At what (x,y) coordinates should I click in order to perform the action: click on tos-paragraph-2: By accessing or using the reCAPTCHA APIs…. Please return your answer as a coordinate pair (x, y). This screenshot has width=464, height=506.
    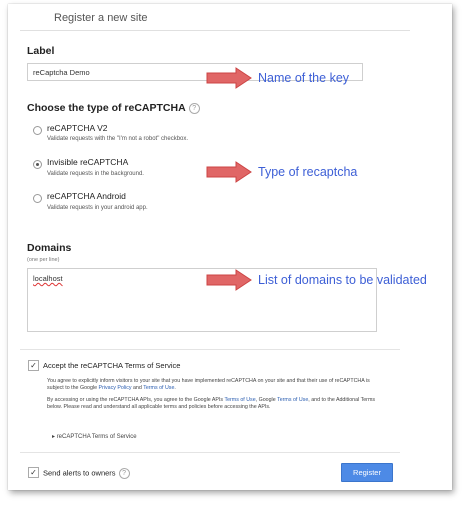
    Looking at the image, I should click on (211, 403).